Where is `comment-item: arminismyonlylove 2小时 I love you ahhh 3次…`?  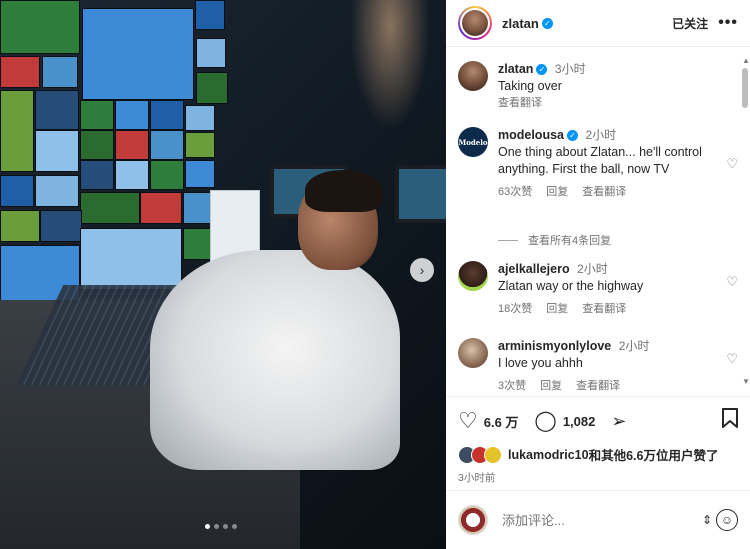 comment-item: arminismyonlylove 2小时 I love you ahhh 3次… is located at coordinates (598, 366).